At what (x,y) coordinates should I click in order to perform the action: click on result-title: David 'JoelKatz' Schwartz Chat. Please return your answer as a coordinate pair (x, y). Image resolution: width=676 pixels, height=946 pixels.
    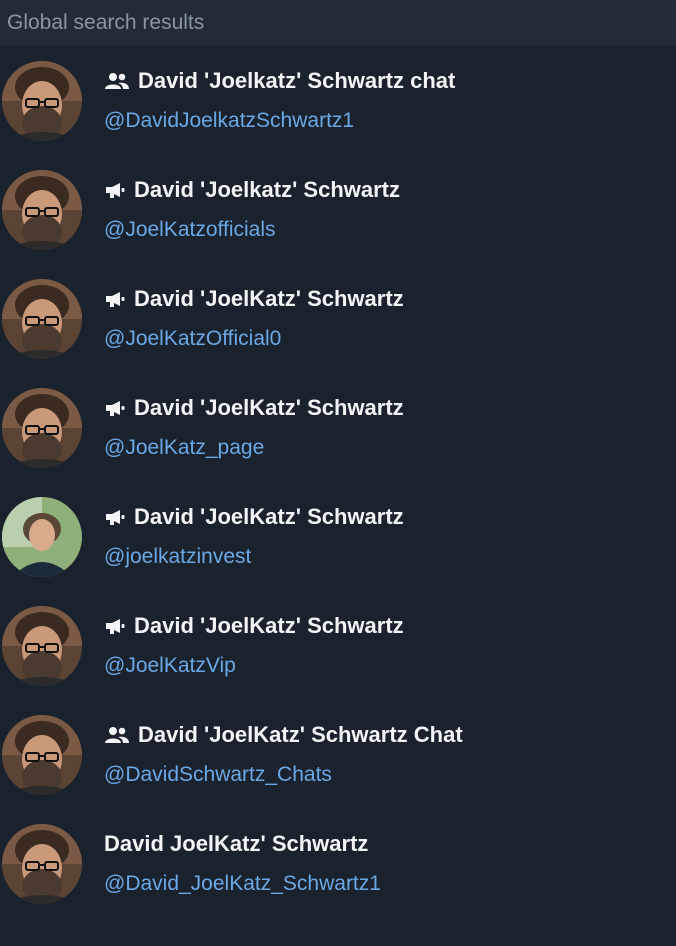
    Looking at the image, I should click on (300, 734).